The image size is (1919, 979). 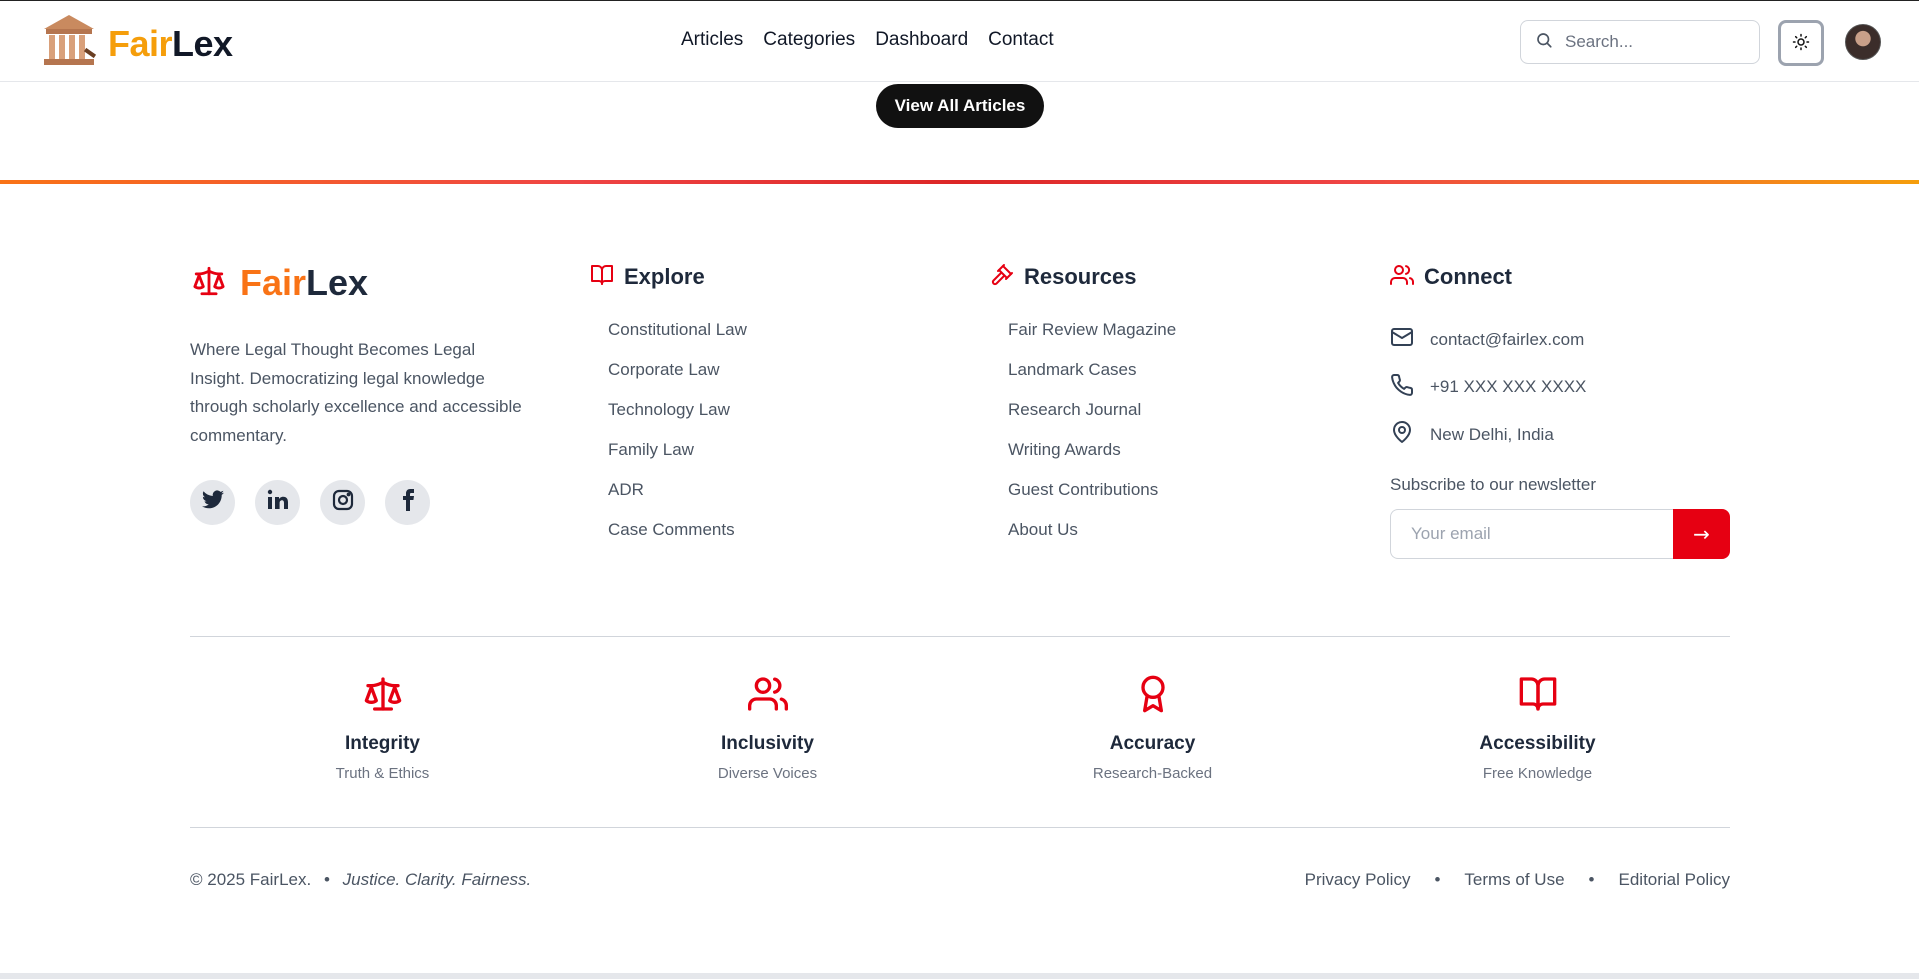 I want to click on brand-logo: FairLex, so click(x=136, y=43).